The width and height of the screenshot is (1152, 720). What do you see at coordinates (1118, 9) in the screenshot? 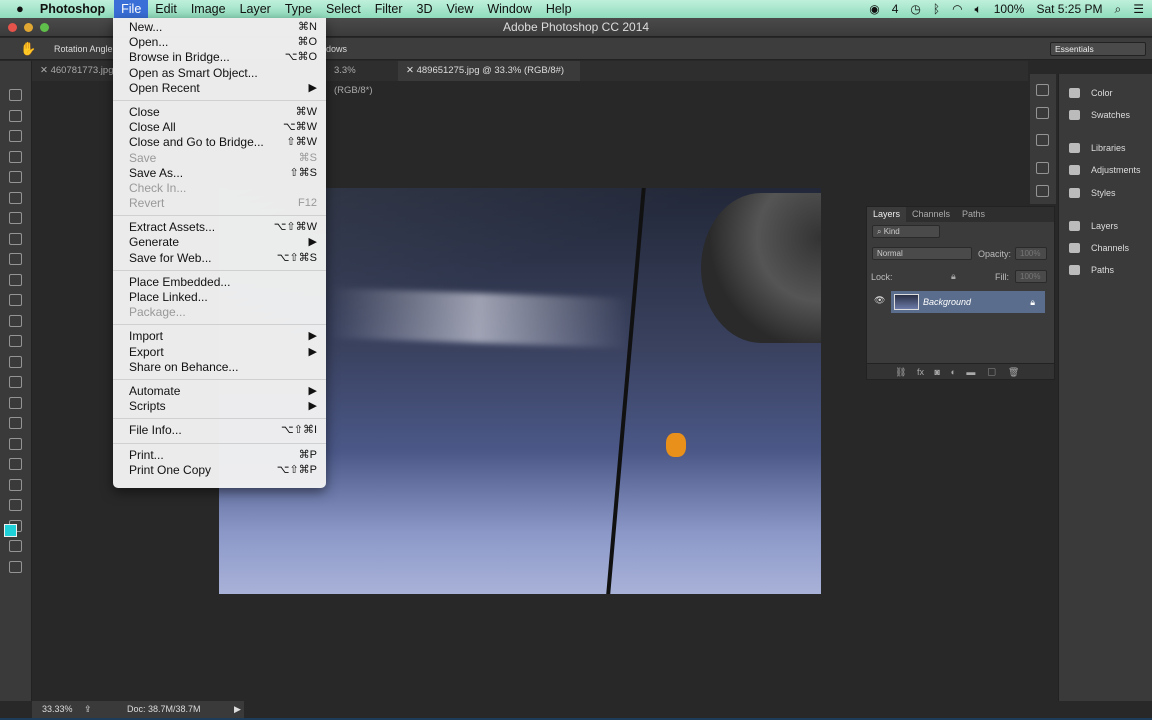
I see `spotlight-icon: ⌕` at bounding box center [1118, 9].